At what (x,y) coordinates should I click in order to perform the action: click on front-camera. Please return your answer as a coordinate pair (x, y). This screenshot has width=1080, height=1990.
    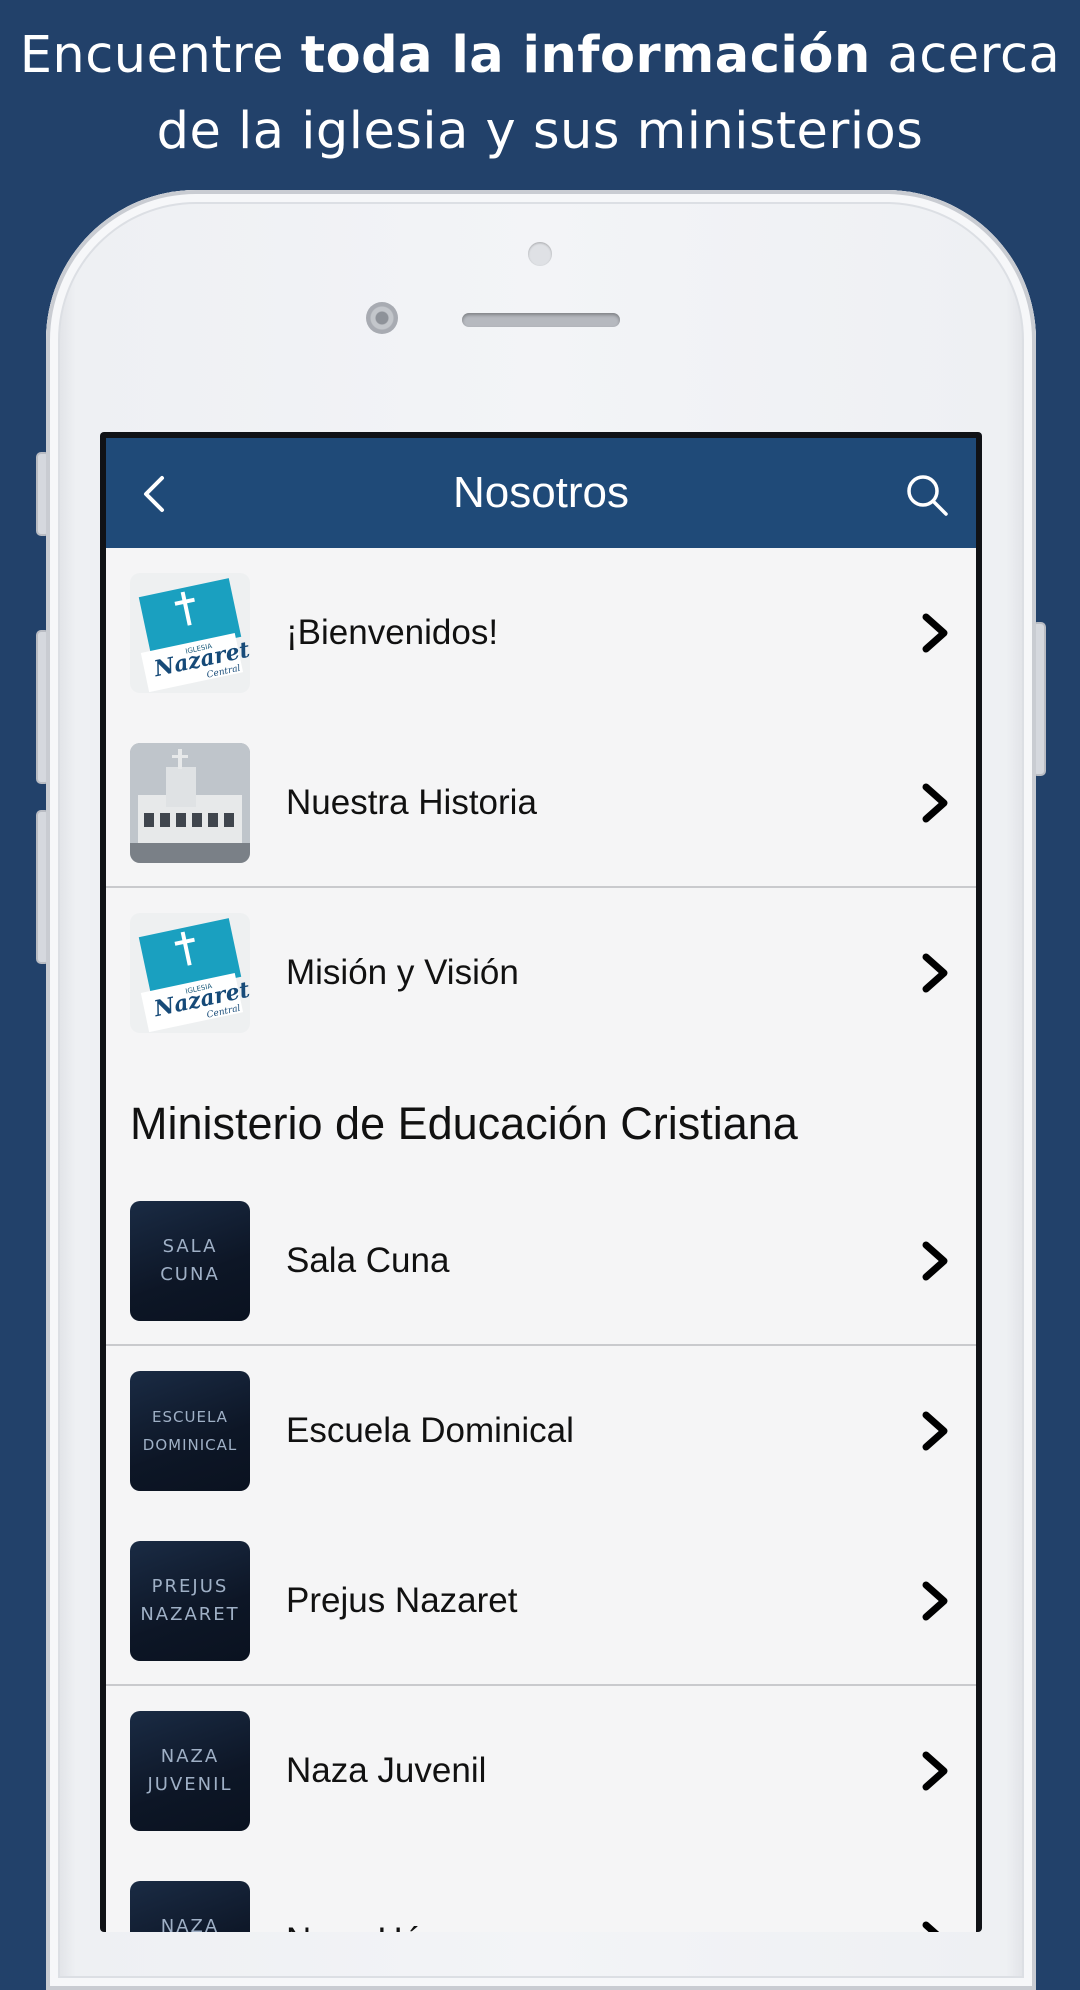
    Looking at the image, I should click on (382, 318).